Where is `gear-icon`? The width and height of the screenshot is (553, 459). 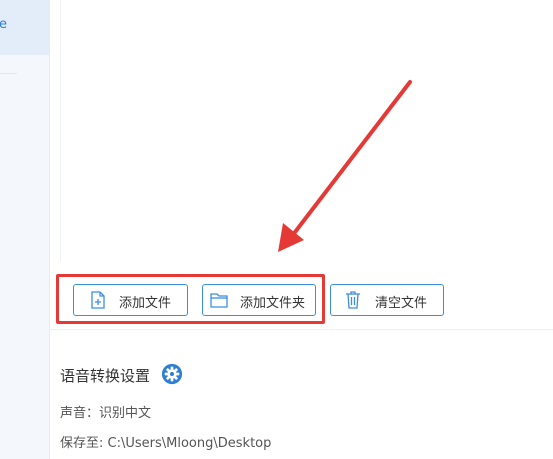 gear-icon is located at coordinates (172, 374).